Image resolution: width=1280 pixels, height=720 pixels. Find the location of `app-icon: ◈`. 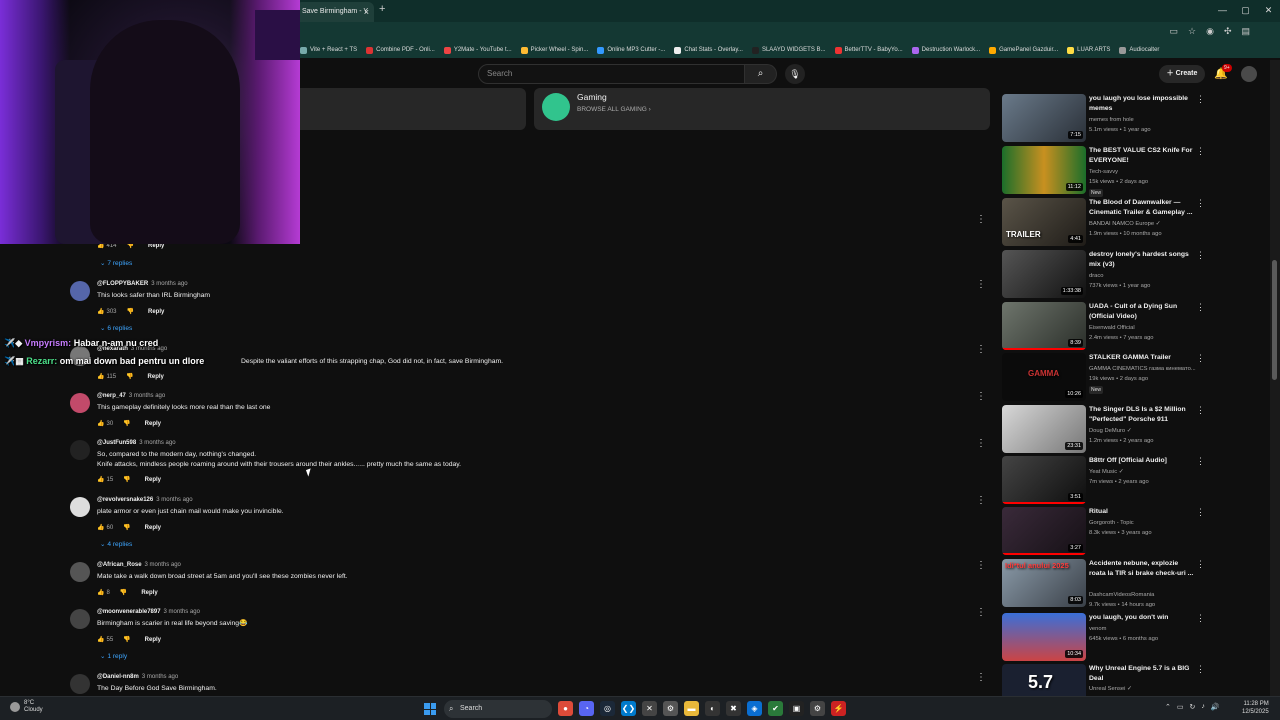

app-icon: ◈ is located at coordinates (754, 708).